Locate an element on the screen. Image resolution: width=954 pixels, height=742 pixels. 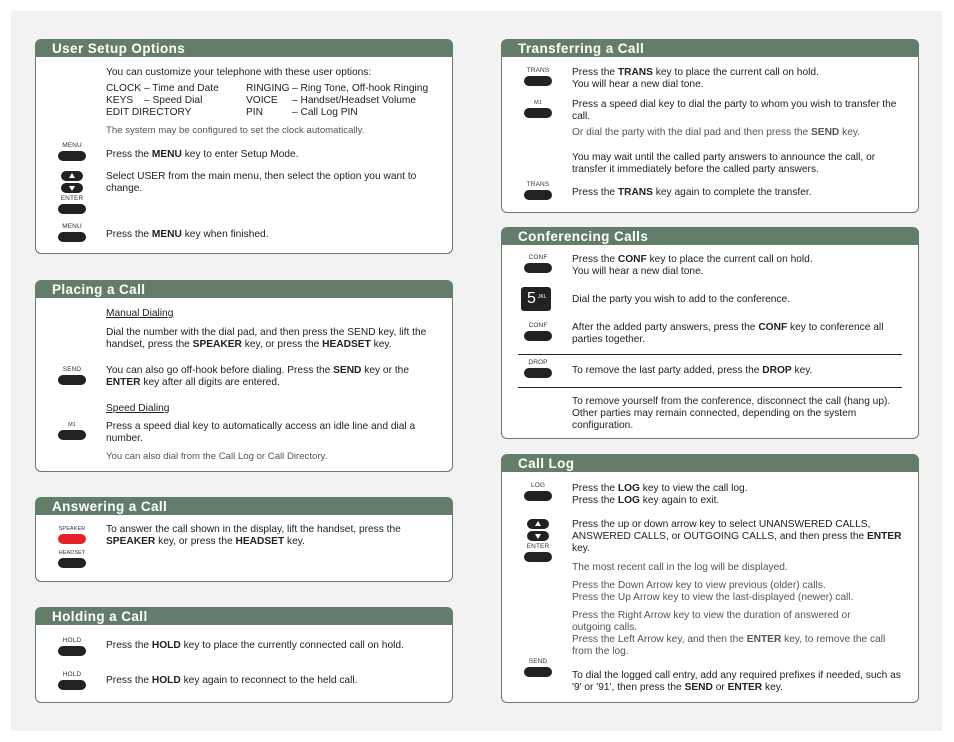
speaker-key: SPEAKER is located at coordinates (72, 534).